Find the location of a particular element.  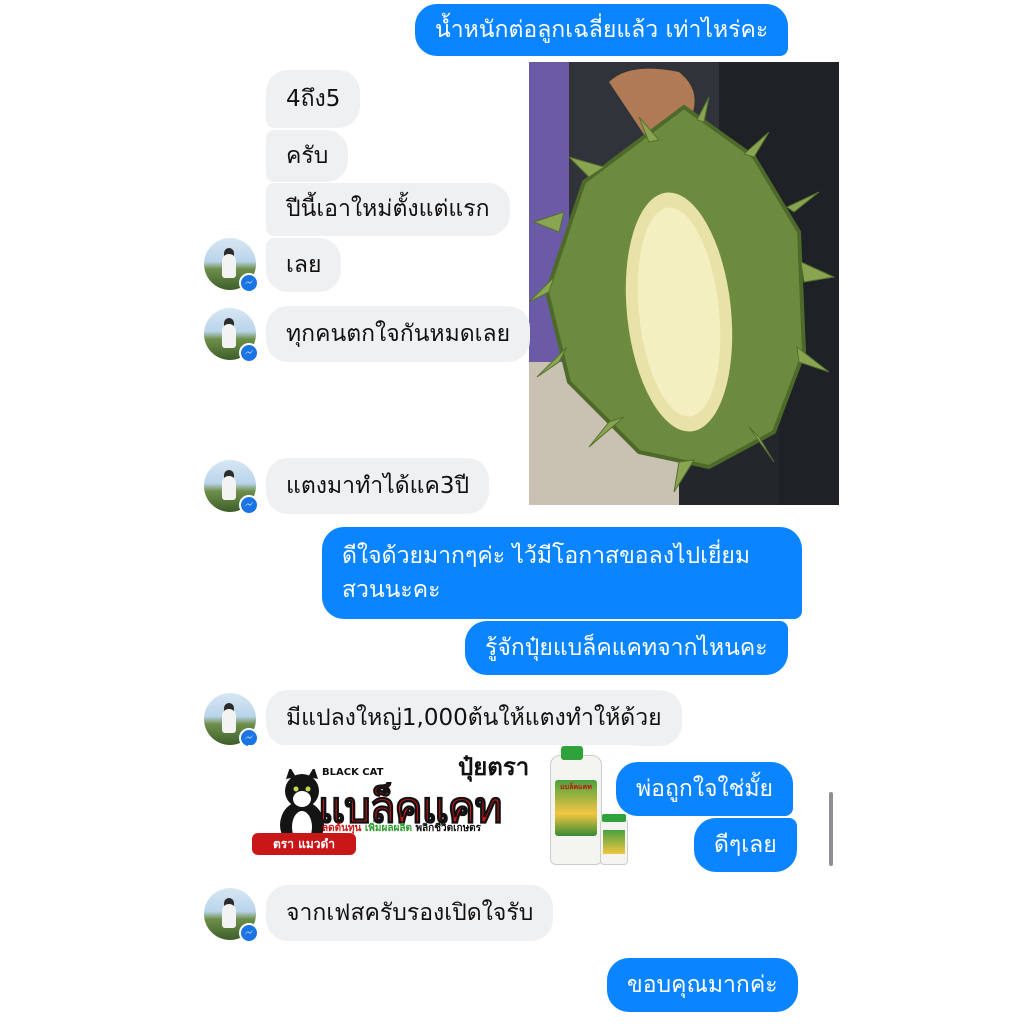

fertilizer-bottle: แบล็คแคท is located at coordinates (576, 805).